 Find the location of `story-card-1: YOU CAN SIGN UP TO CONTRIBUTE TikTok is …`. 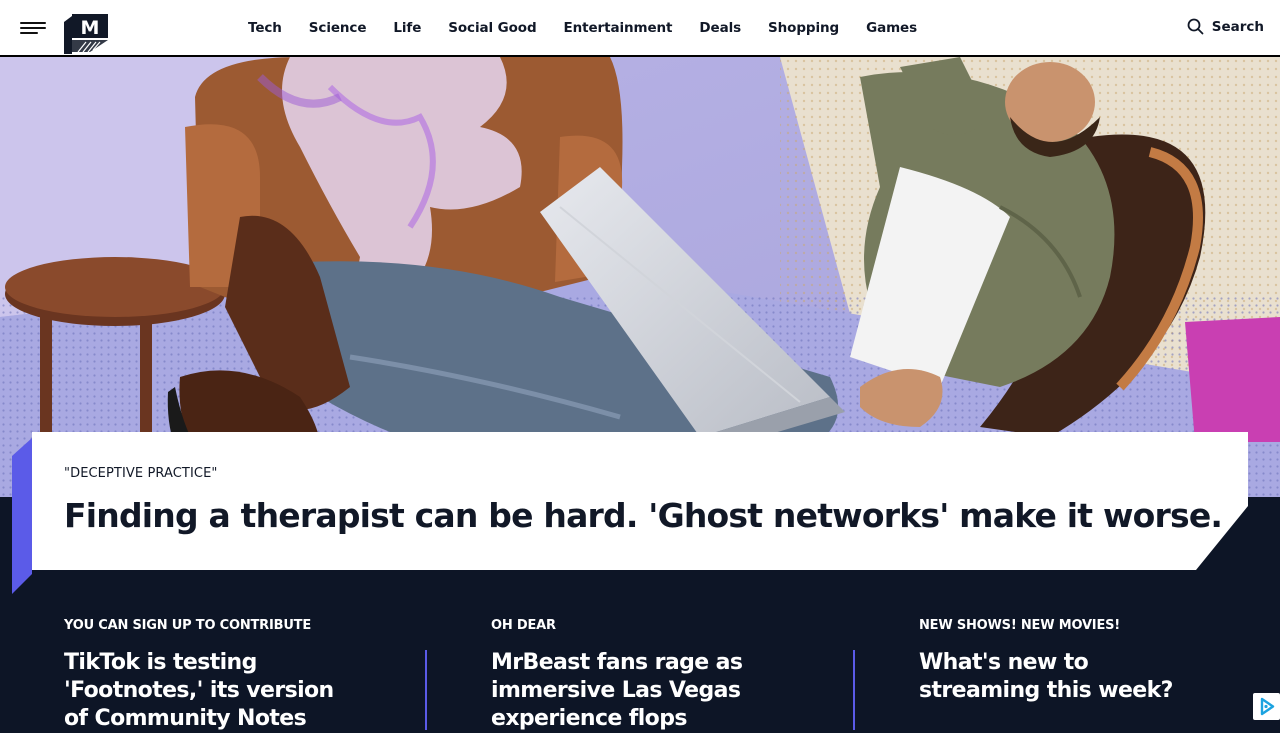

story-card-1: YOU CAN SIGN UP TO CONTRIBUTE TikTok is … is located at coordinates (214, 675).